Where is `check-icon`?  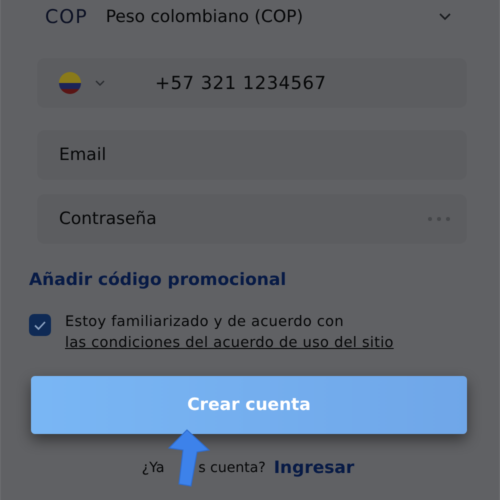
check-icon is located at coordinates (40, 325).